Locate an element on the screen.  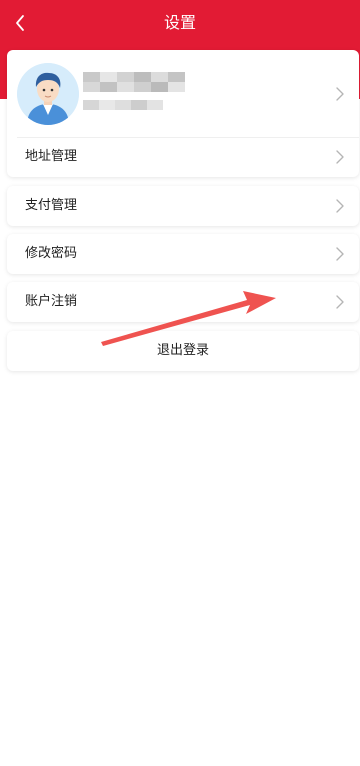
logout-button: 退出登录 is located at coordinates (183, 351).